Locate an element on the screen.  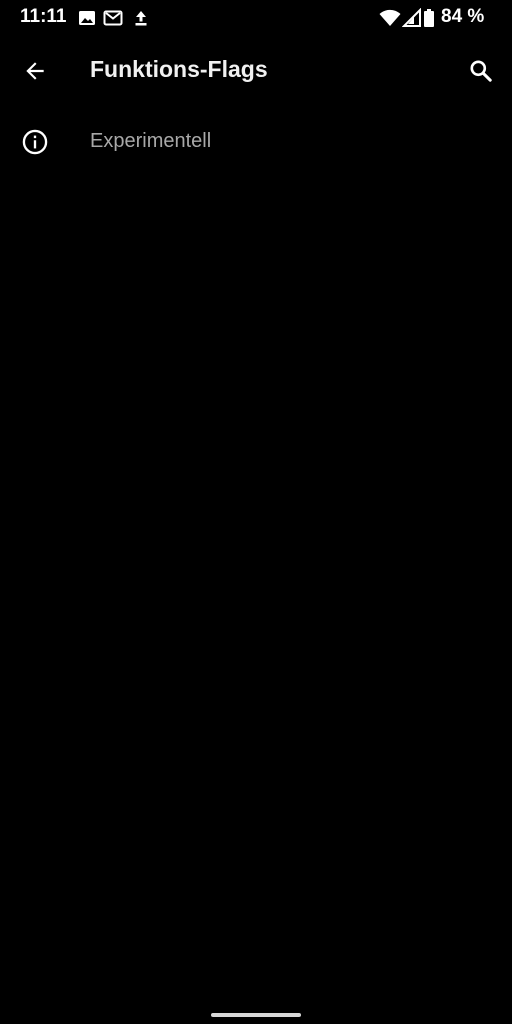
signal-icon is located at coordinates (411, 17).